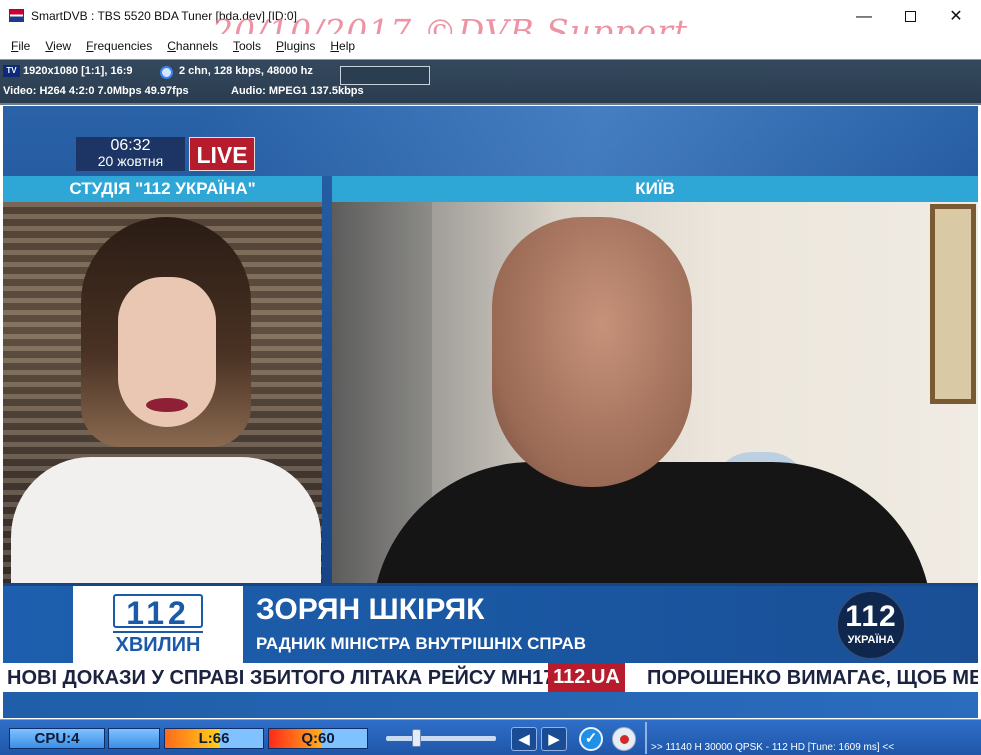 The image size is (981, 755). What do you see at coordinates (590, 141) in the screenshot?
I see `background-streak` at bounding box center [590, 141].